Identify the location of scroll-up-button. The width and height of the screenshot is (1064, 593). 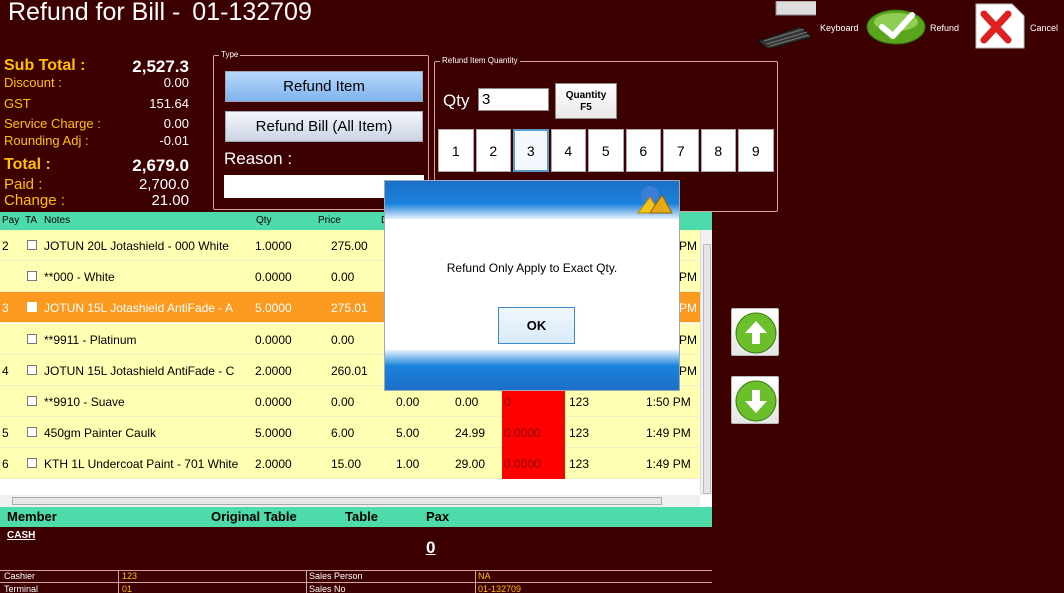
(755, 332).